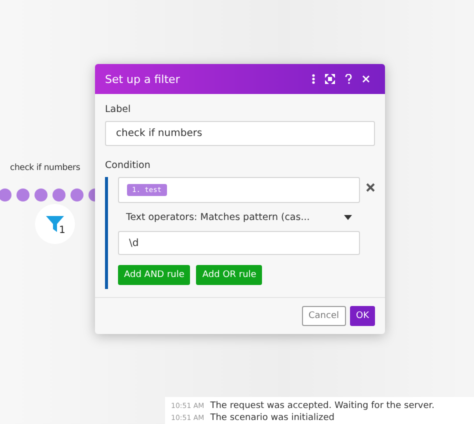 This screenshot has height=424, width=474. Describe the element at coordinates (362, 316) in the screenshot. I see `ok-button: OK` at that location.